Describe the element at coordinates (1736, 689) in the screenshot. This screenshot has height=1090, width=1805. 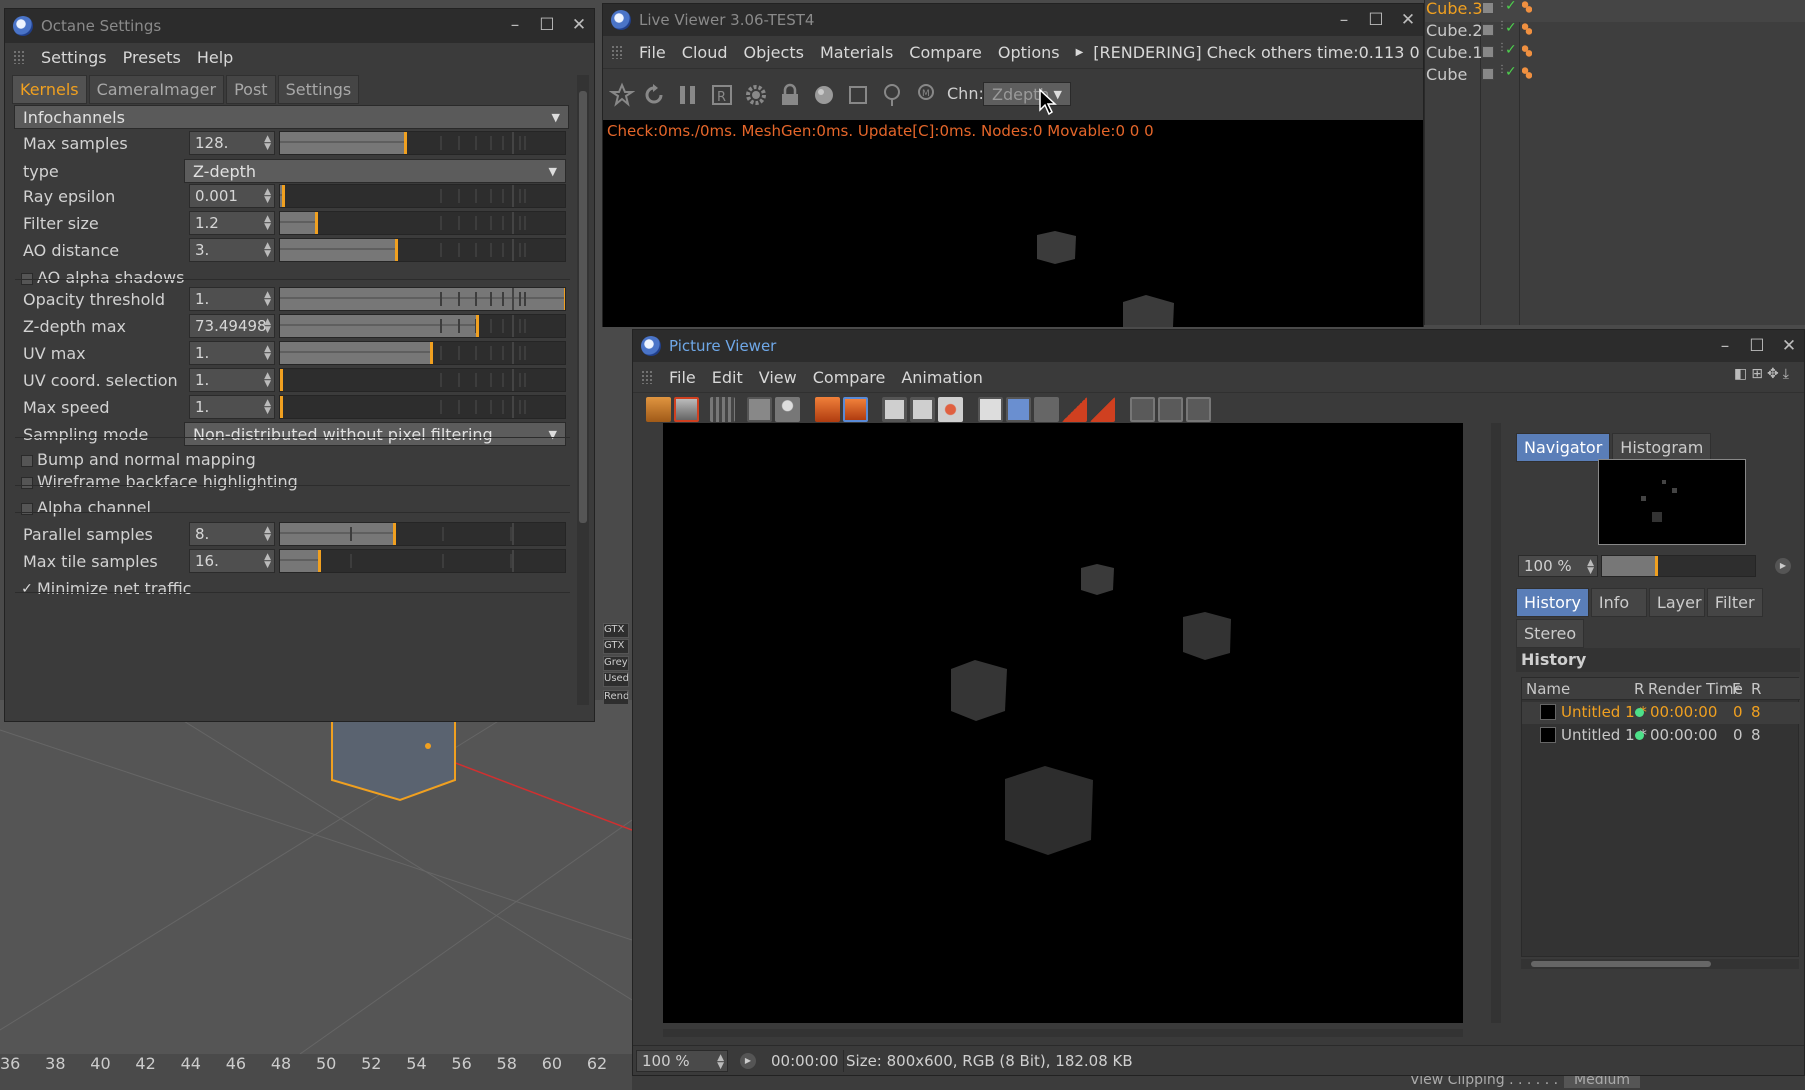
I see `col-f: F` at that location.